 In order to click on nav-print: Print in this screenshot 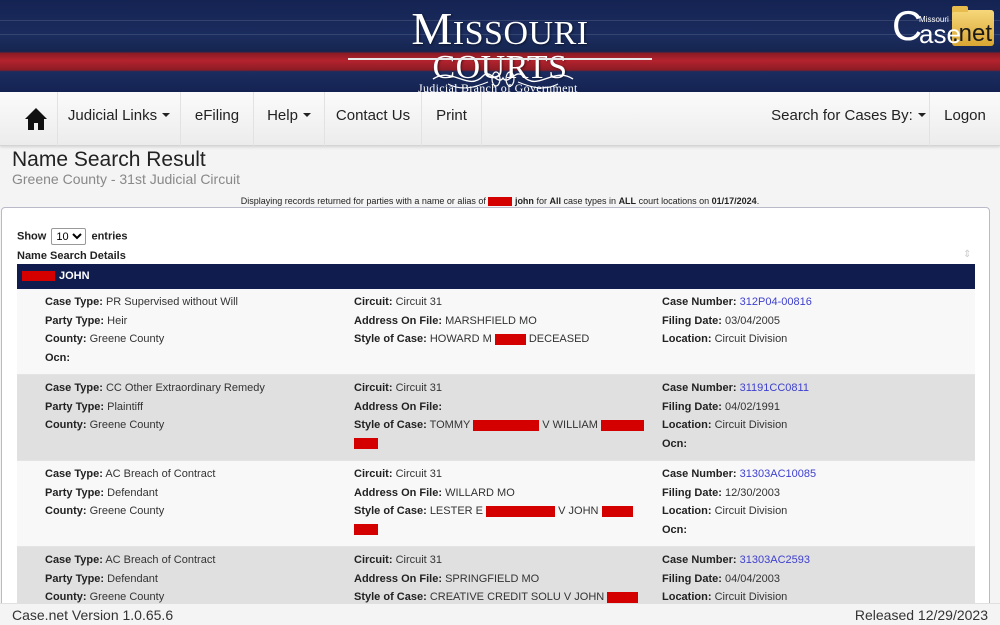, I will do `click(452, 119)`.